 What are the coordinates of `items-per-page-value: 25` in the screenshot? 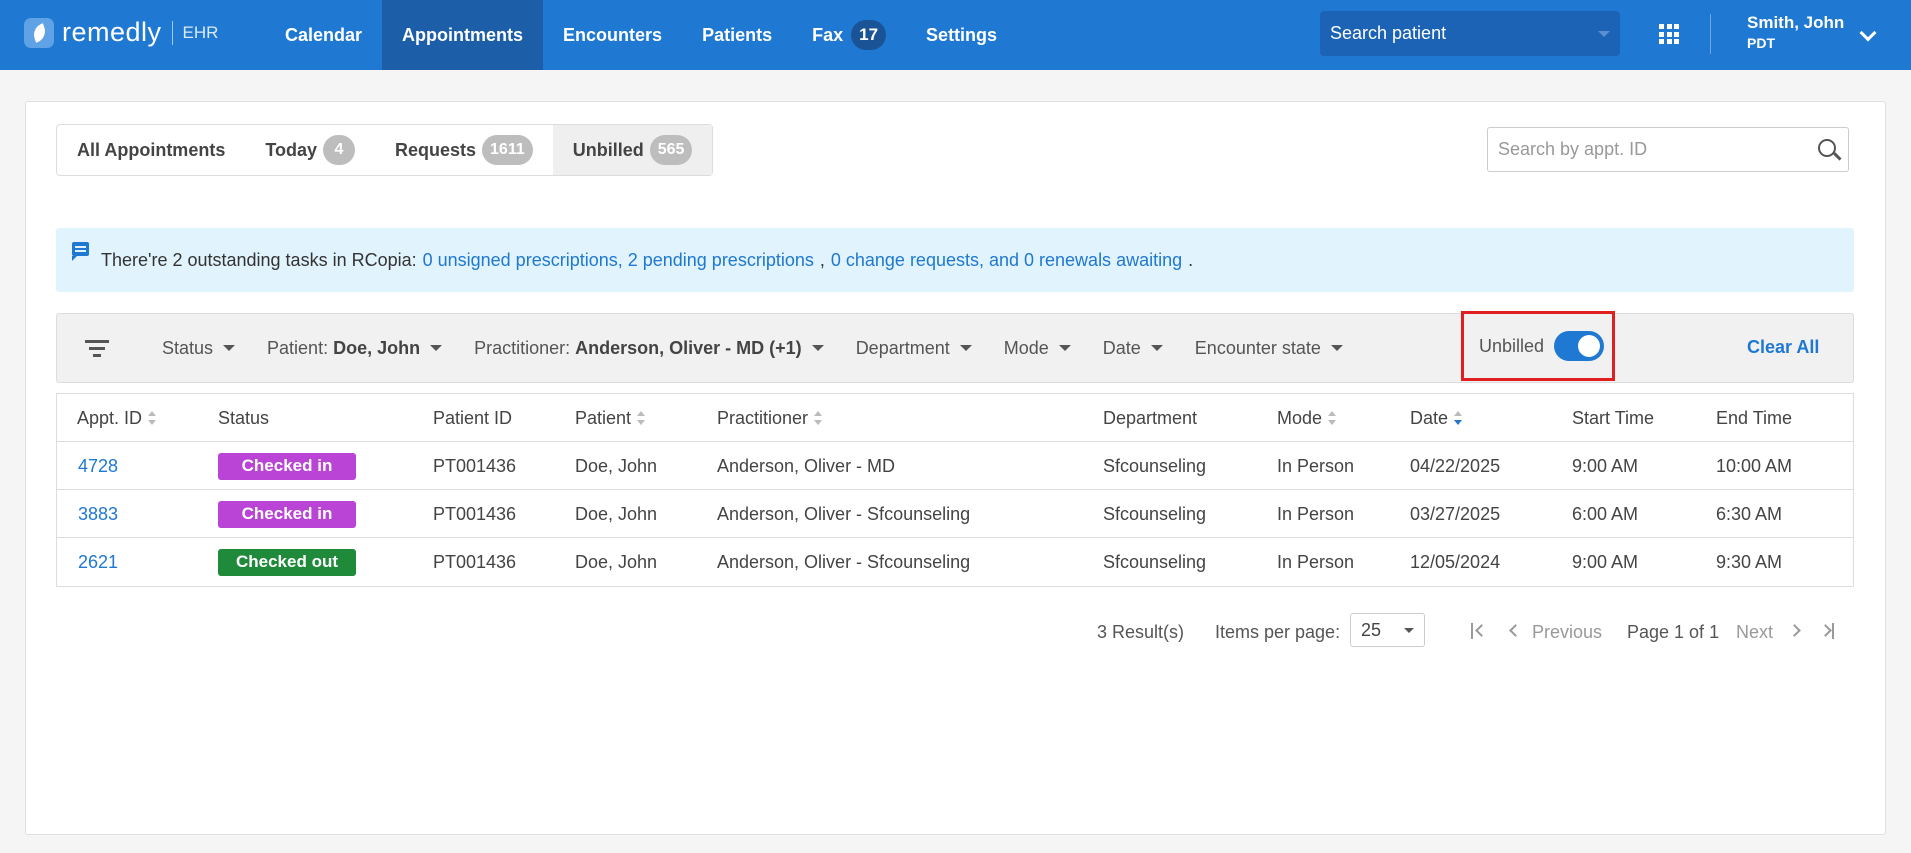 It's located at (1371, 629).